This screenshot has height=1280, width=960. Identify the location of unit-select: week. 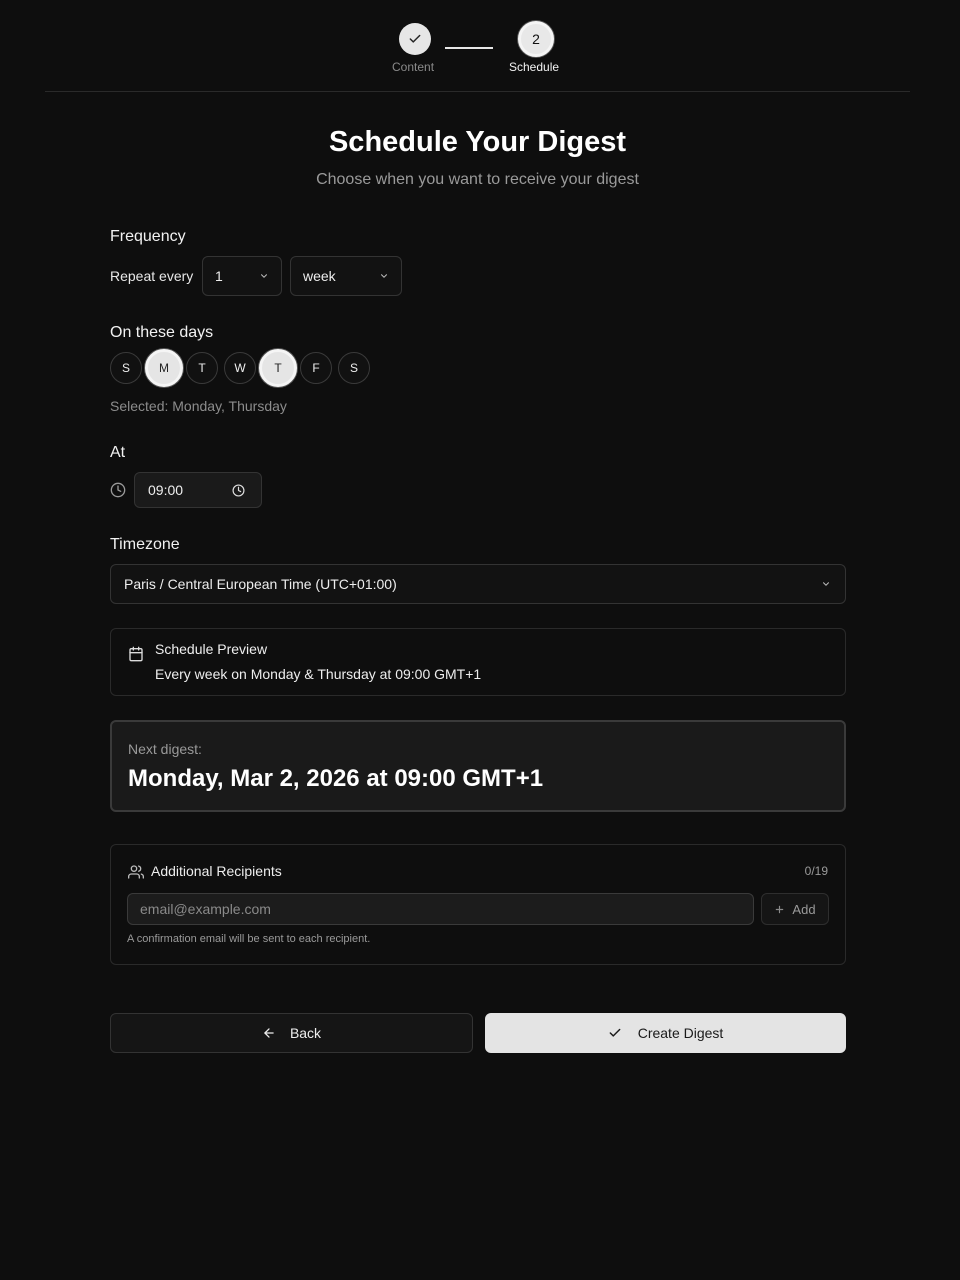
(346, 276).